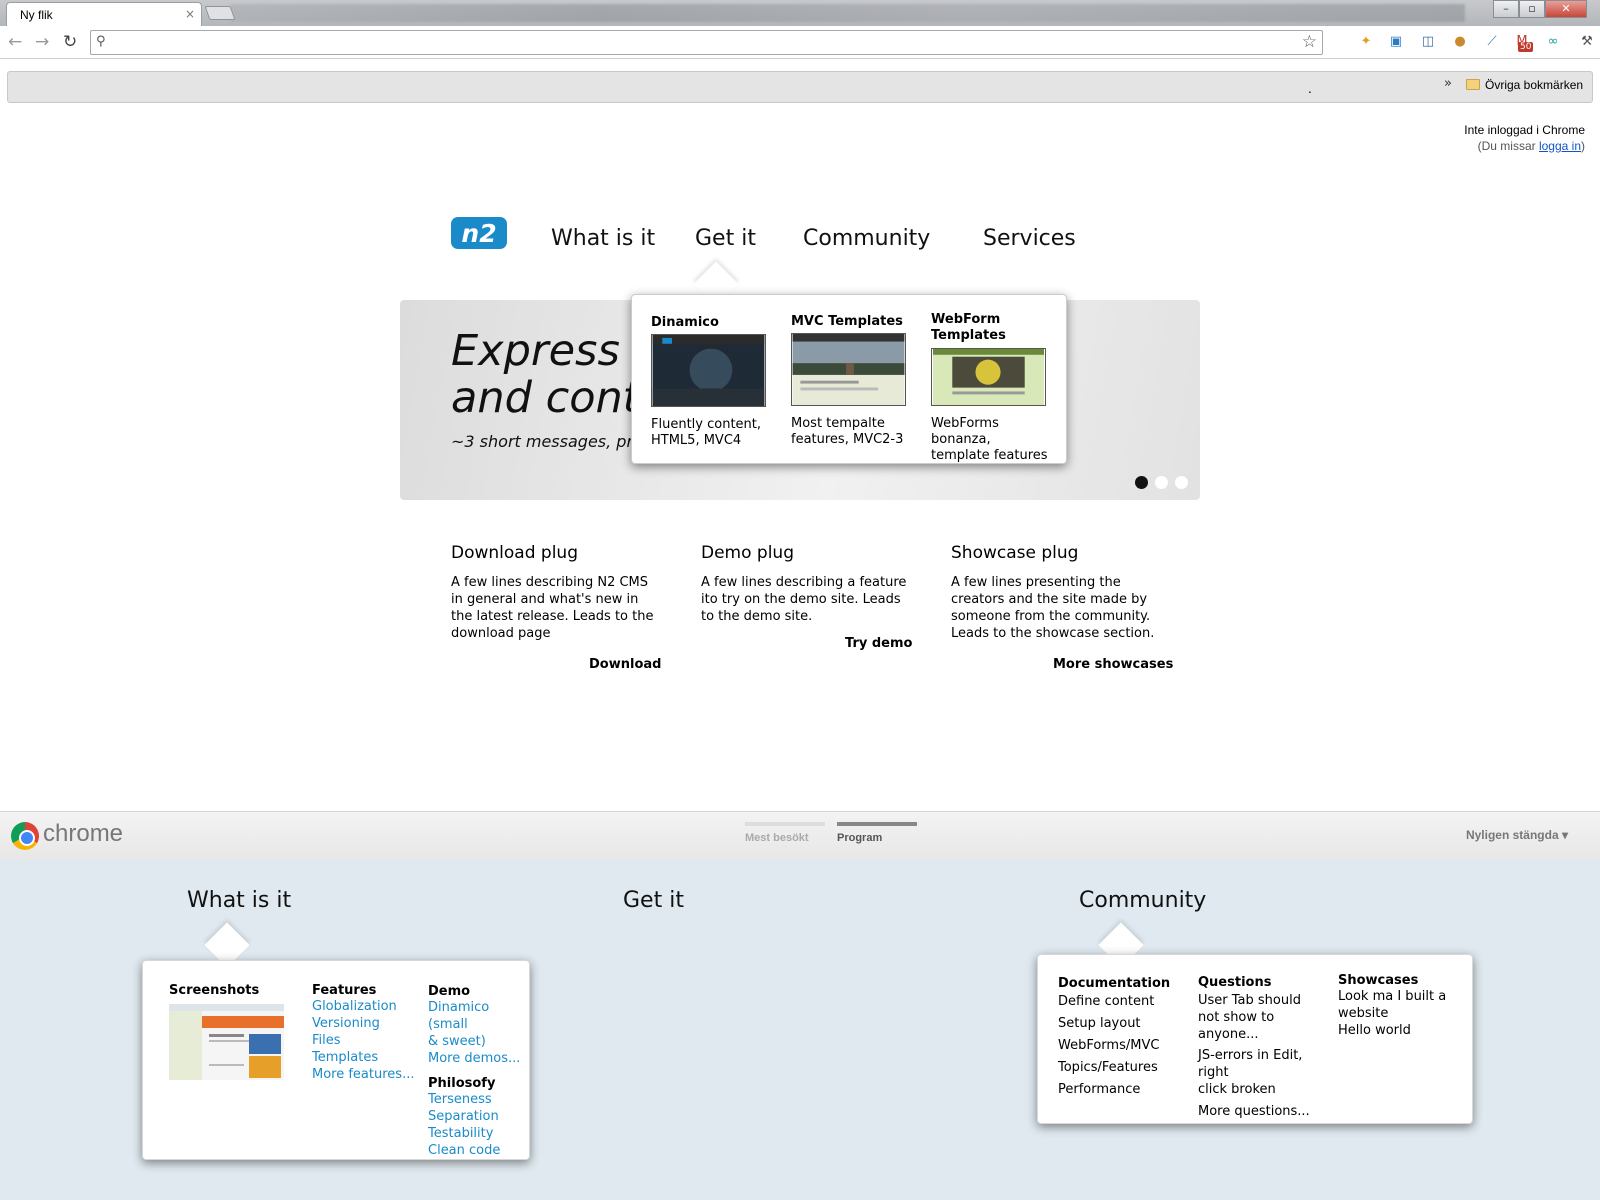  I want to click on omnibox: ⚲ ☆, so click(706, 42).